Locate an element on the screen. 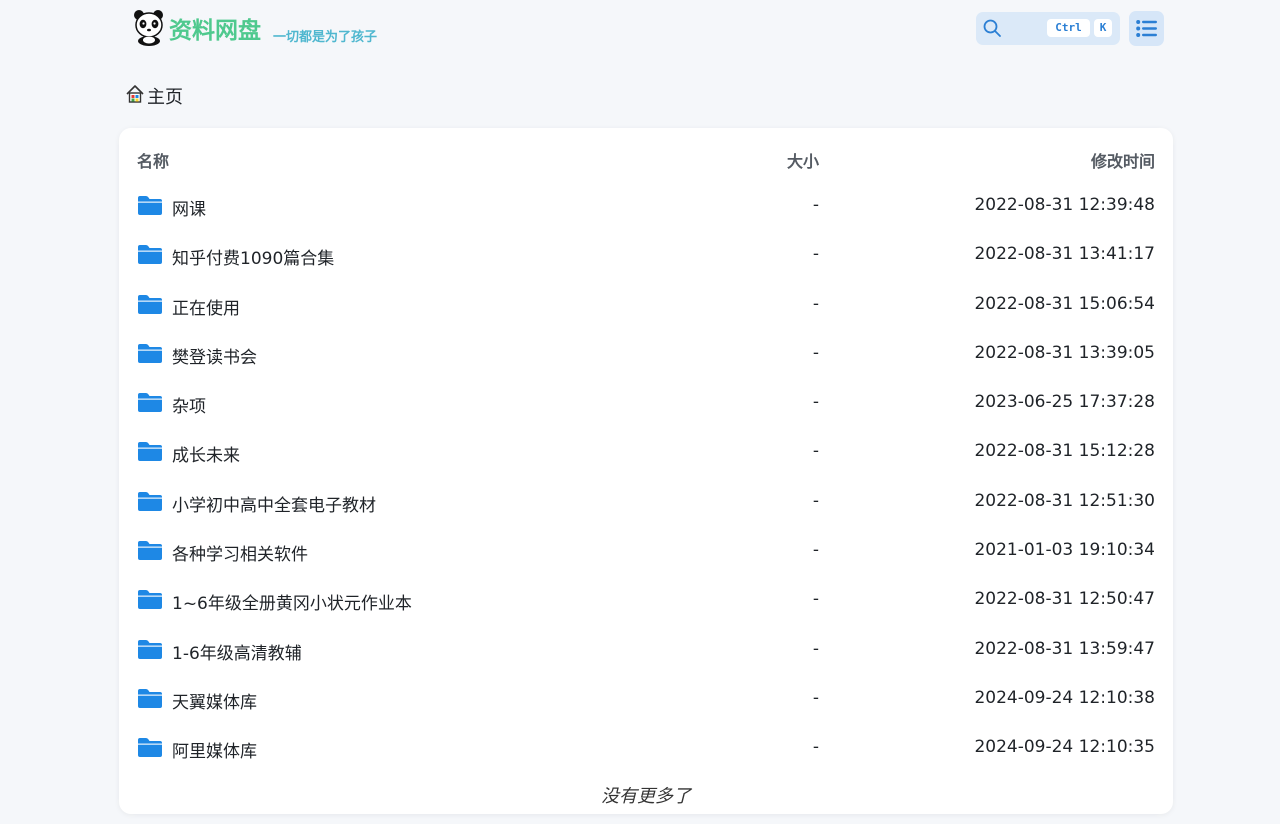  file-name: 1~6年级全册黄冈小状元作业本 is located at coordinates (292, 601).